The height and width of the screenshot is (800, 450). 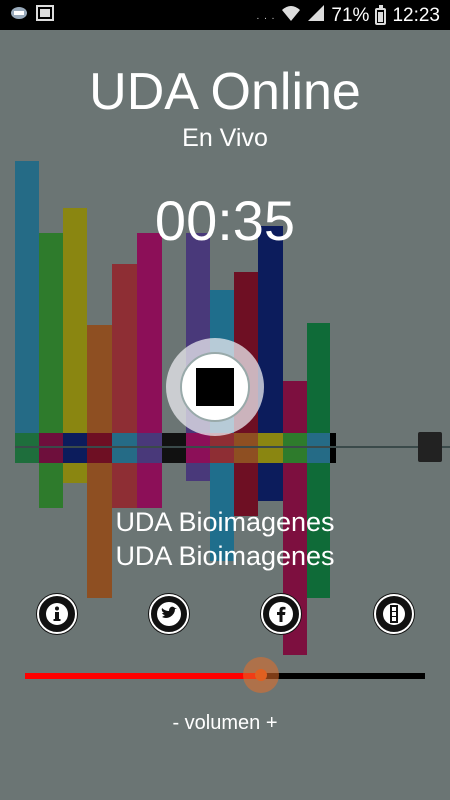 I want to click on info-icon, so click(x=57, y=614).